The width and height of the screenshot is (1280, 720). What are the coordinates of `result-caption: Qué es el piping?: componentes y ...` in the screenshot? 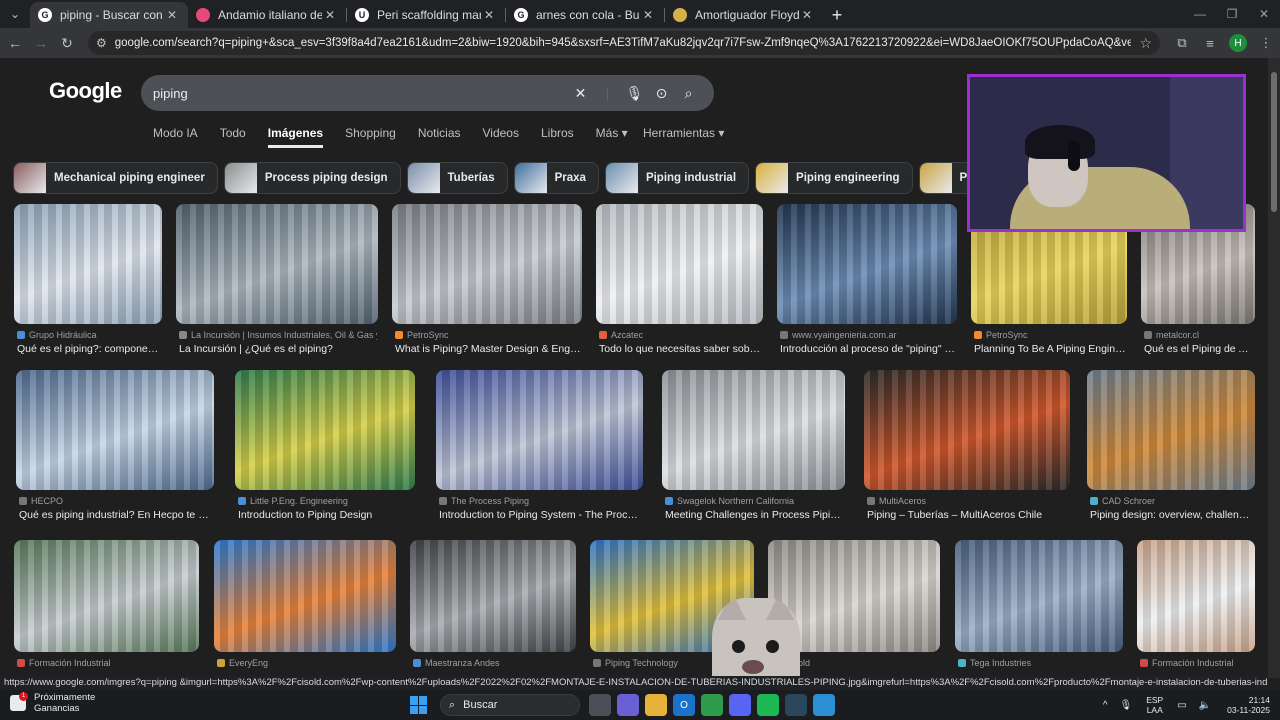 It's located at (89, 349).